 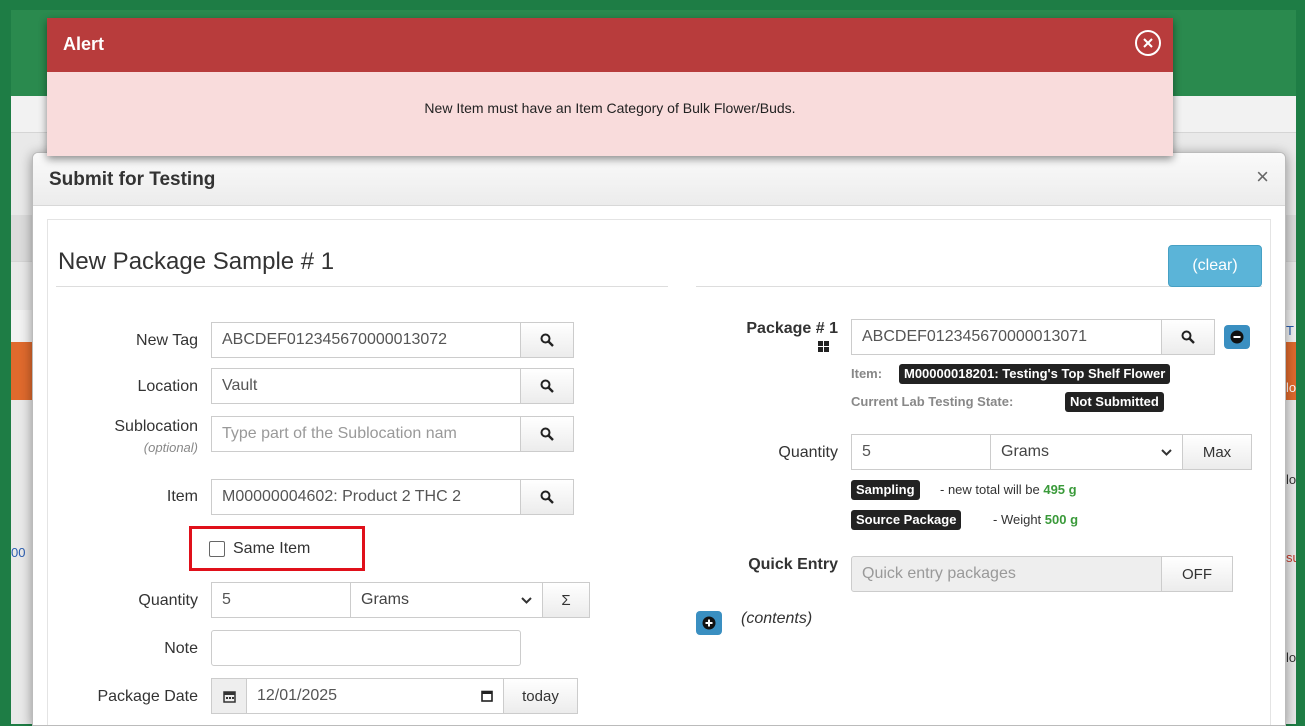 I want to click on location-input: Vault, so click(x=366, y=386).